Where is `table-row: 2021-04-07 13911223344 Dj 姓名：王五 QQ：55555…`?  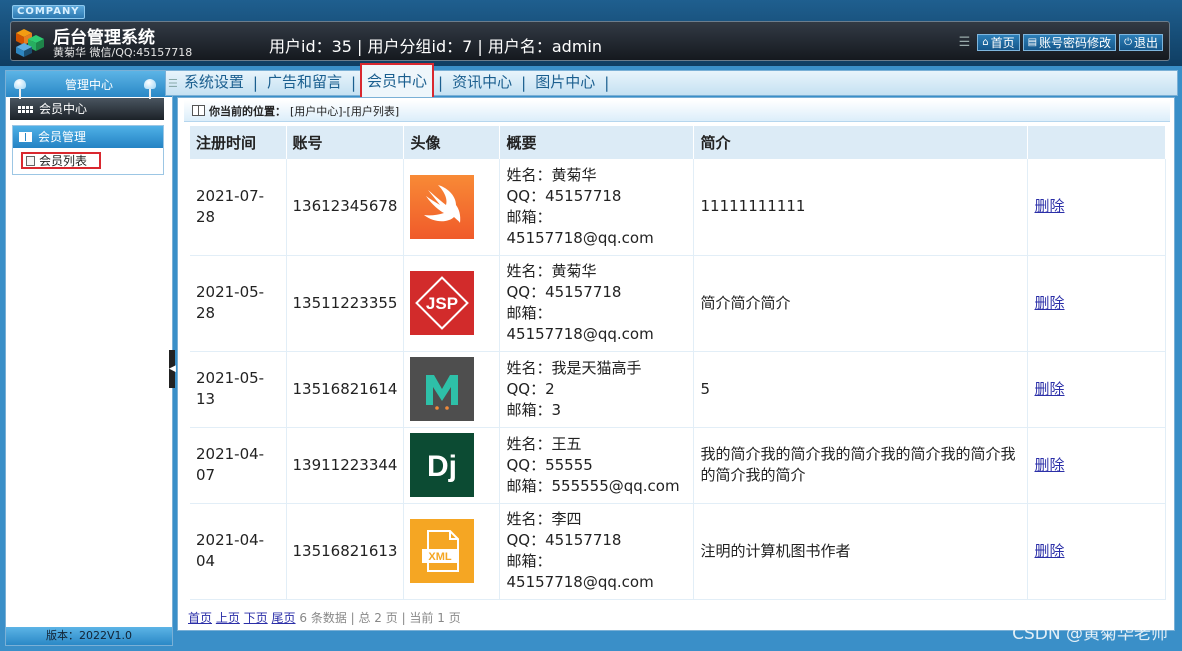
table-row: 2021-04-07 13911223344 Dj 姓名：王五 QQ：55555… is located at coordinates (678, 465).